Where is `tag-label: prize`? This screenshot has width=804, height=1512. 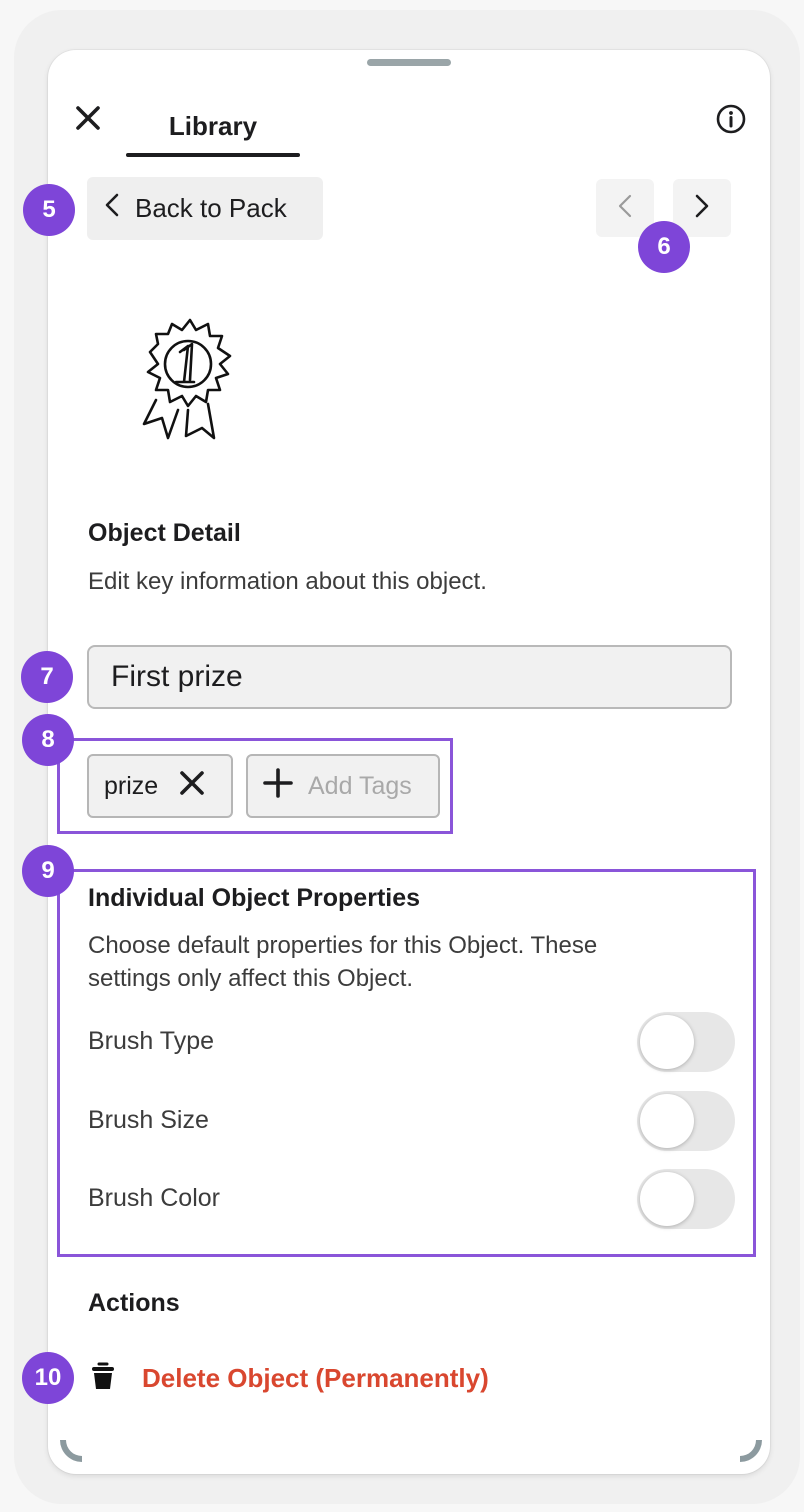 tag-label: prize is located at coordinates (131, 785).